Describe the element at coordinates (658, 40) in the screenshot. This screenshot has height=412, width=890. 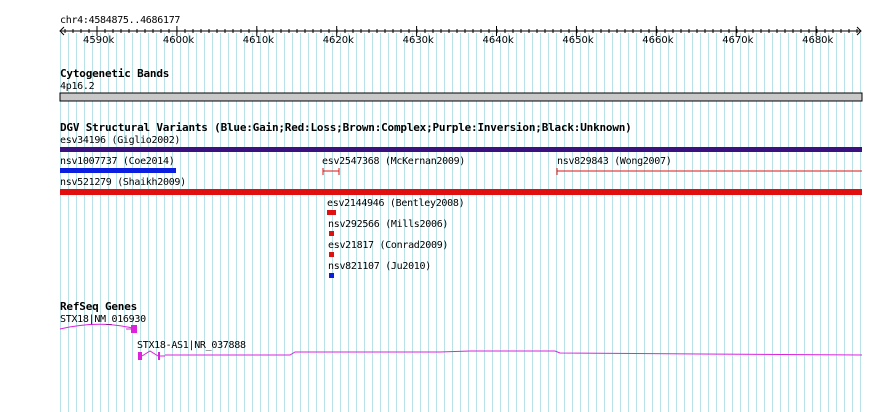
I see `ruler-tick-label: 4660k` at that location.